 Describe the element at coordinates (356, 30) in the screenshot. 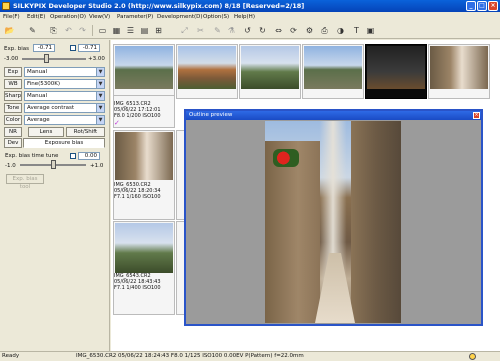

I see `text-tool-icon: T` at that location.